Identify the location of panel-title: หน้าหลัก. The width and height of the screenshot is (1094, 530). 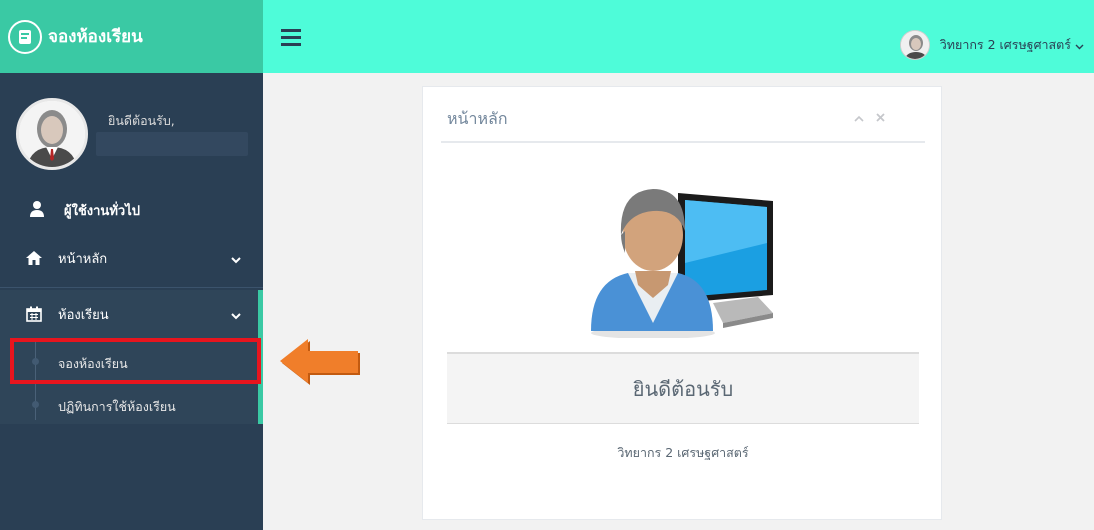
(477, 118).